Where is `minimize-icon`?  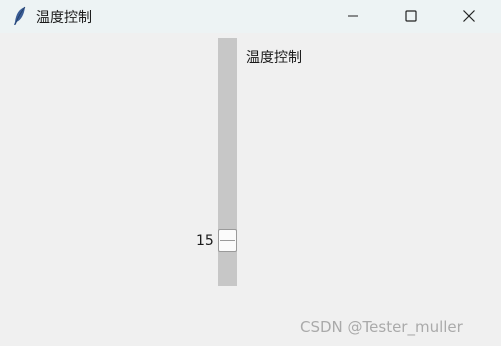 minimize-icon is located at coordinates (353, 16).